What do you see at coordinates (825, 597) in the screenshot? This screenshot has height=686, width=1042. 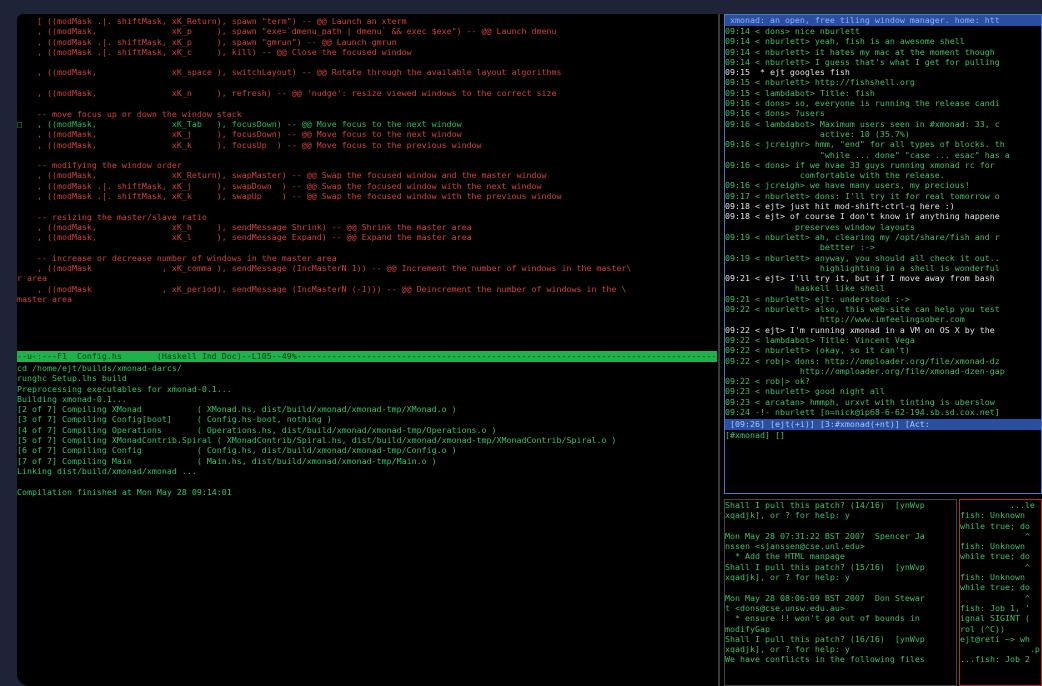 I see `terminal-line: Mon May 28 08:06:09 BST 2007 Don Stewar` at bounding box center [825, 597].